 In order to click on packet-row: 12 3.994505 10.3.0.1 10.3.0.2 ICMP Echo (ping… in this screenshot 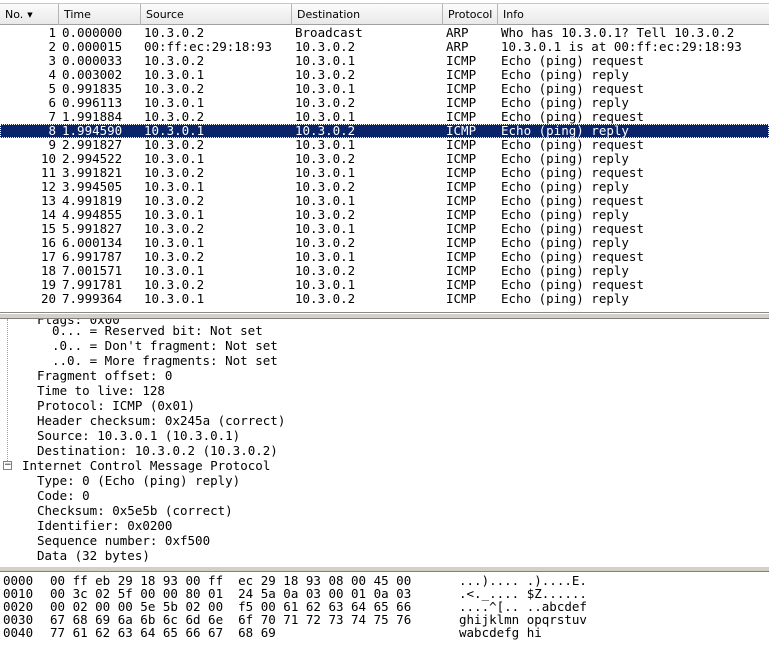, I will do `click(384, 187)`.